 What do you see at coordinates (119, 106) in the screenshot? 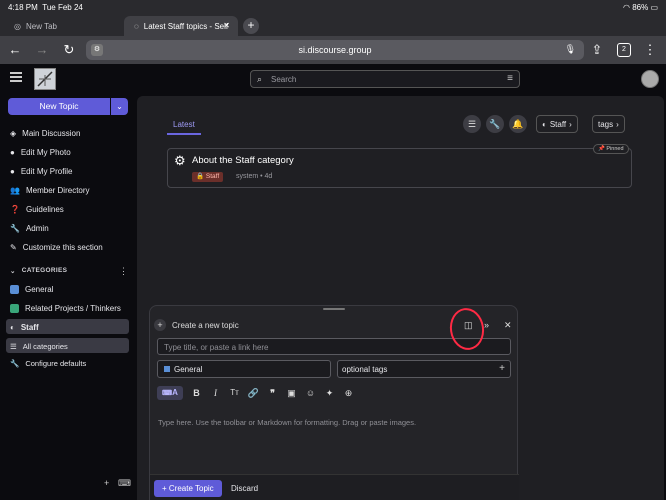
I see `new-topic-dropdown: ⌄` at bounding box center [119, 106].